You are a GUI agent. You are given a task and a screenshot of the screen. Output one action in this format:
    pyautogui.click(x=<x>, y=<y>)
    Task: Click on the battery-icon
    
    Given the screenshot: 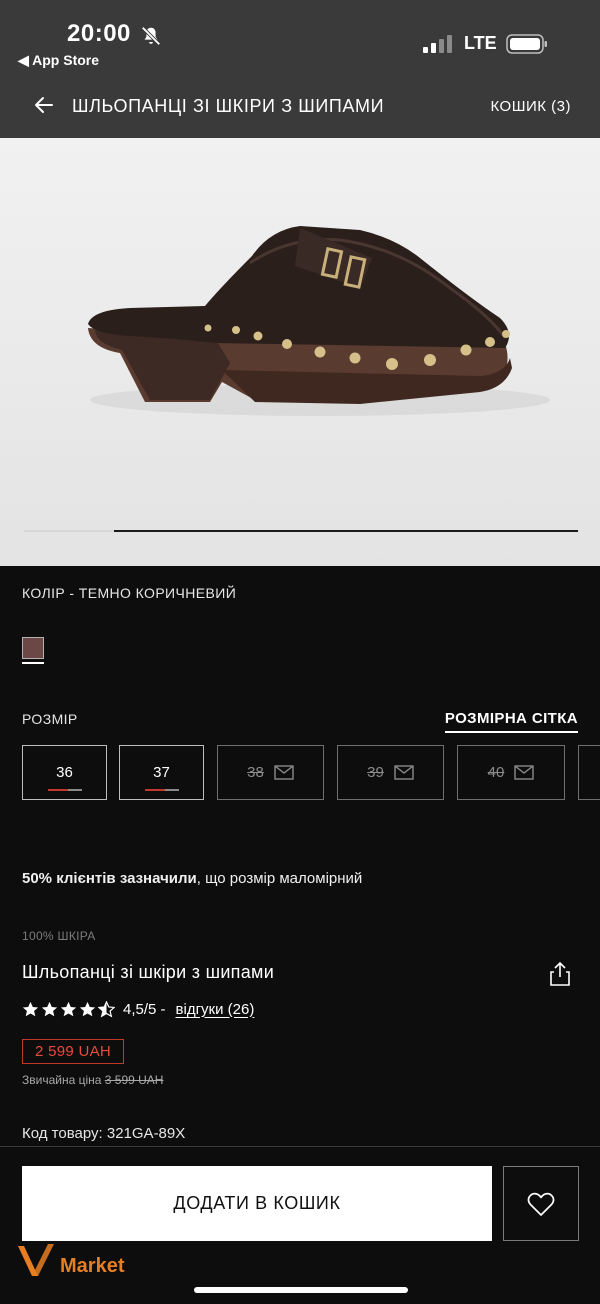 What is the action you would take?
    pyautogui.click(x=526, y=44)
    